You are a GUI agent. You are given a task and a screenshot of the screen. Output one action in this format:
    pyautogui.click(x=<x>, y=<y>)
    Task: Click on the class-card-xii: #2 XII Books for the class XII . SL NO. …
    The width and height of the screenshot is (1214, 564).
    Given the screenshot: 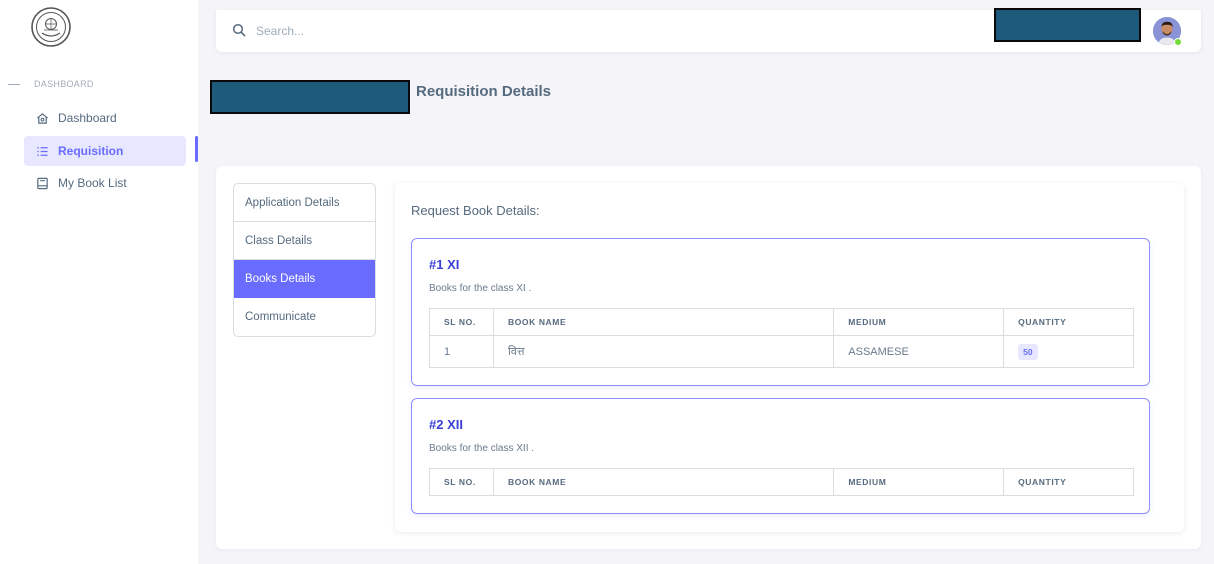 What is the action you would take?
    pyautogui.click(x=780, y=456)
    